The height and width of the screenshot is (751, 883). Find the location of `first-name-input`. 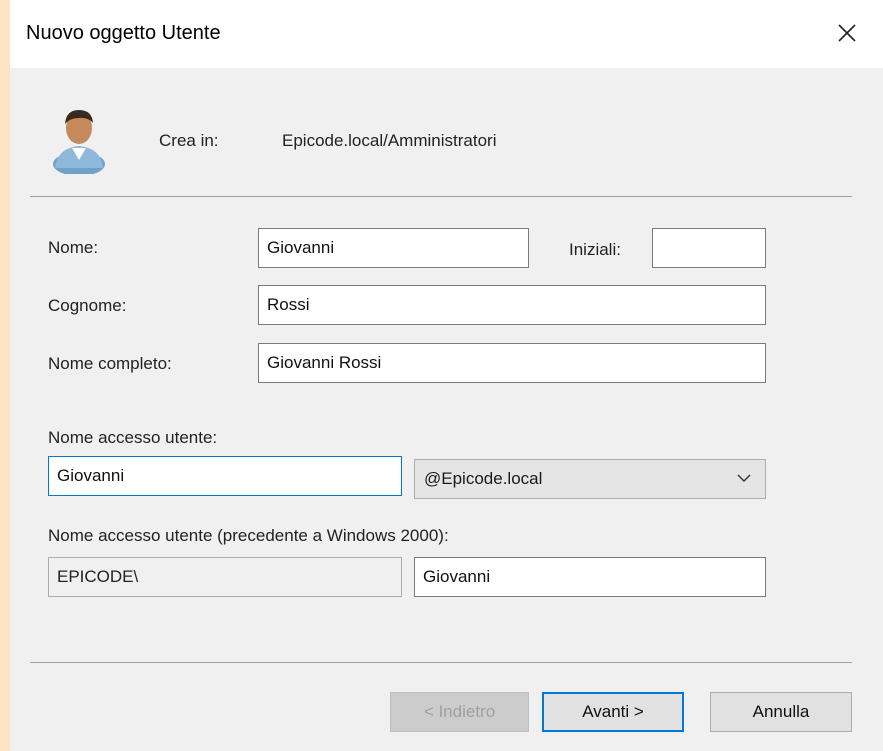

first-name-input is located at coordinates (393, 248).